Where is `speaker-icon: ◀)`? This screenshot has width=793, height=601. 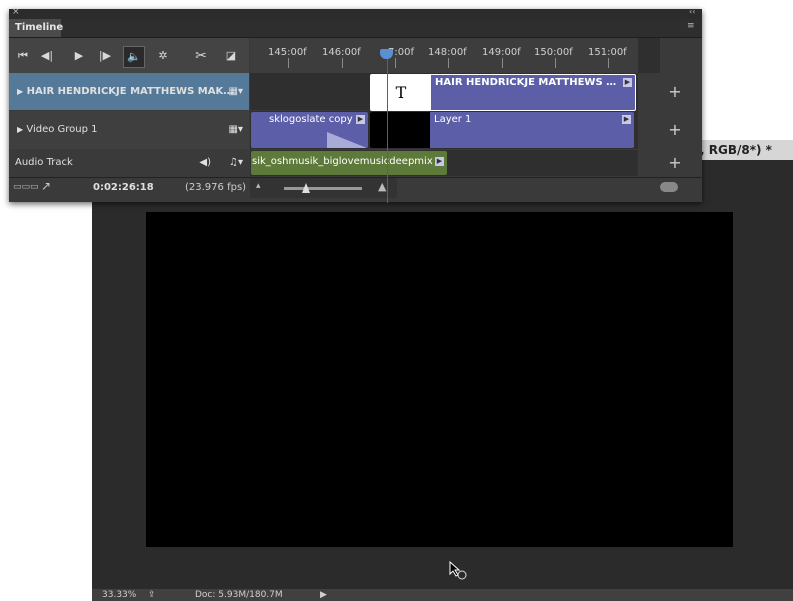 speaker-icon: ◀) is located at coordinates (205, 163).